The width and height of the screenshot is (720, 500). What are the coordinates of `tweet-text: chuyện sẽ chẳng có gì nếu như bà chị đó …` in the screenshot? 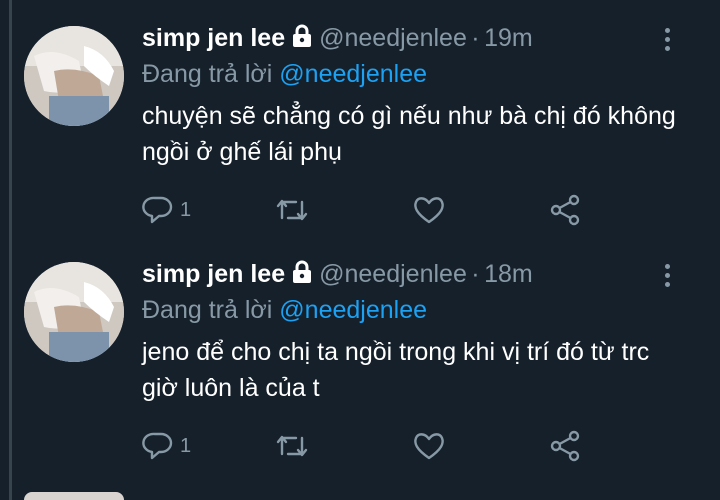 It's located at (409, 134).